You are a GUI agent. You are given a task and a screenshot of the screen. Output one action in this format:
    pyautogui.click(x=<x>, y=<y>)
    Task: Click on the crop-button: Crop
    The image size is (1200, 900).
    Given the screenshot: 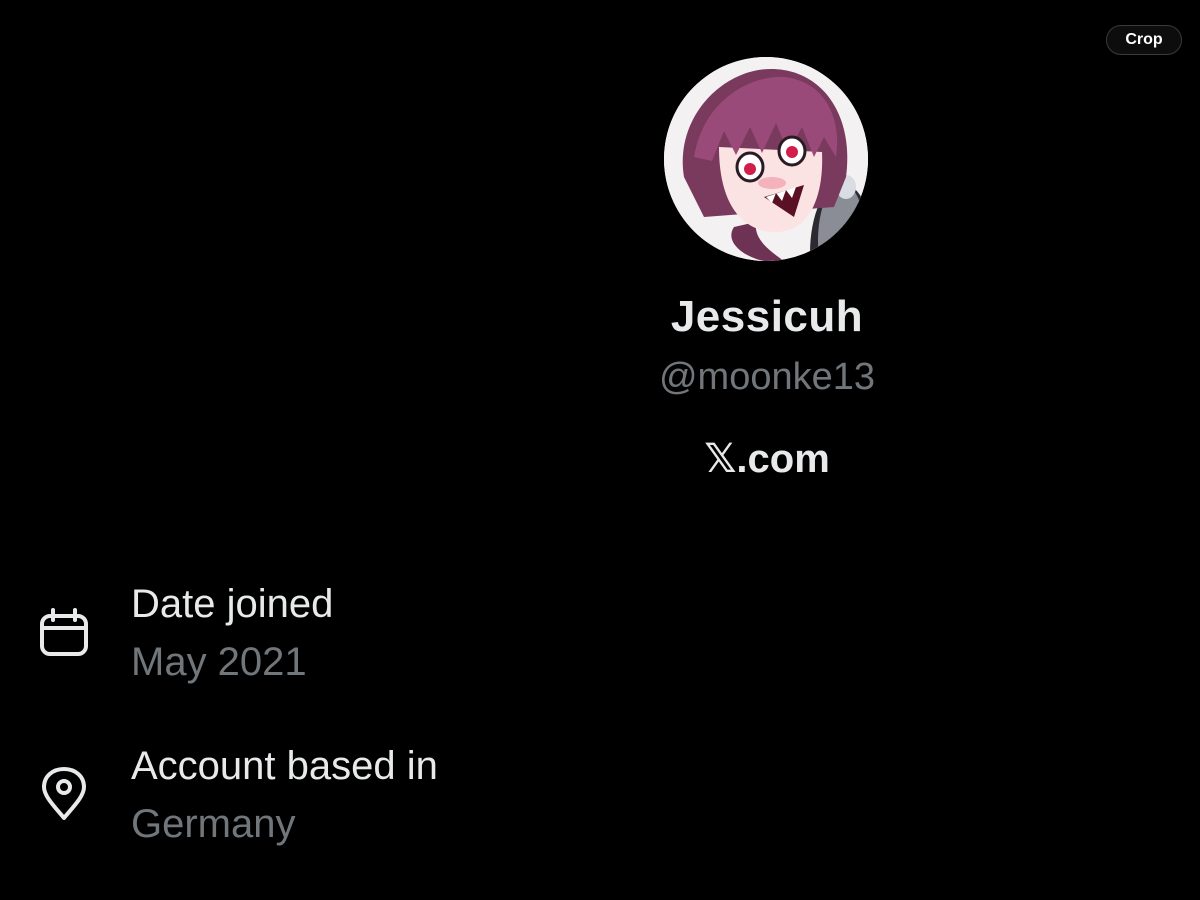 What is the action you would take?
    pyautogui.click(x=1144, y=40)
    